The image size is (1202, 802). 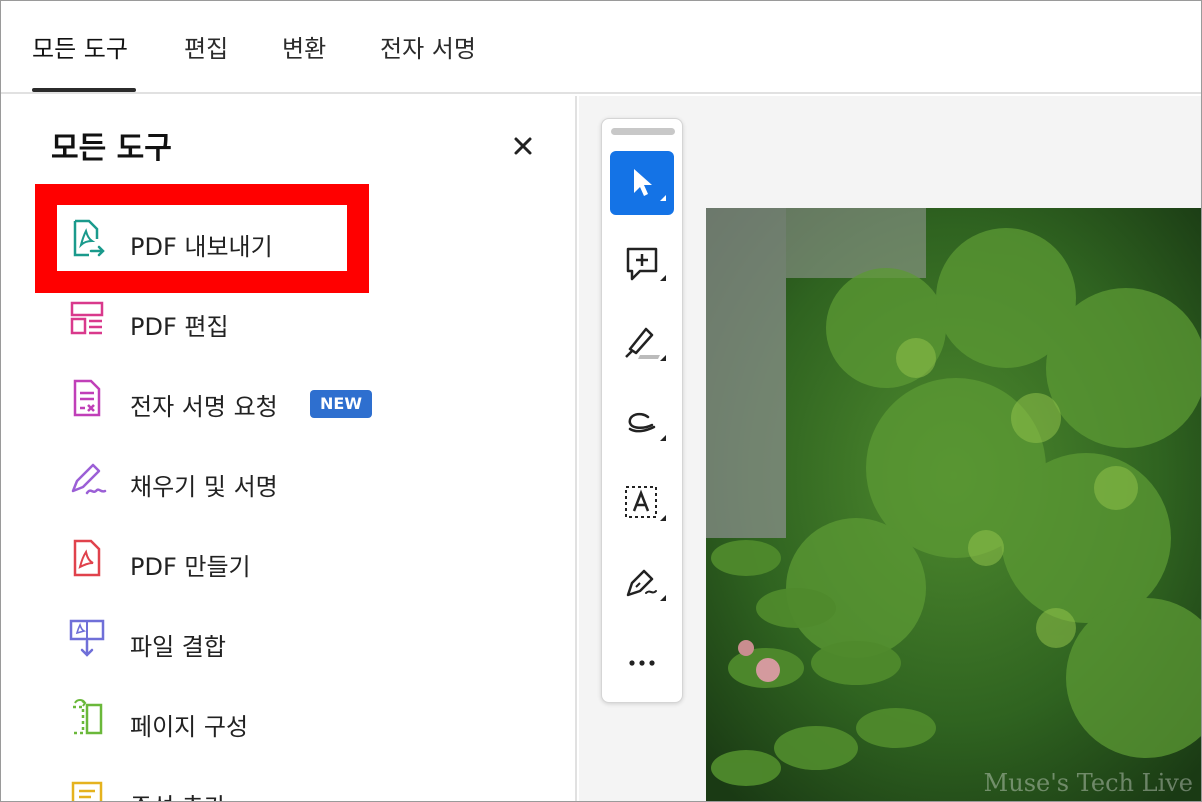 I want to click on tool-label: 전자 서명 요청, so click(x=204, y=407).